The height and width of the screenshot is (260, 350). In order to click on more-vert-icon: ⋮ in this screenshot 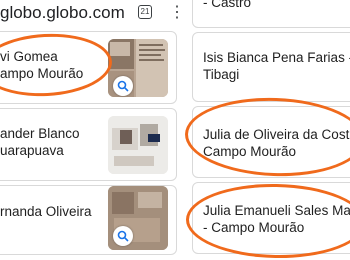, I will do `click(177, 12)`.